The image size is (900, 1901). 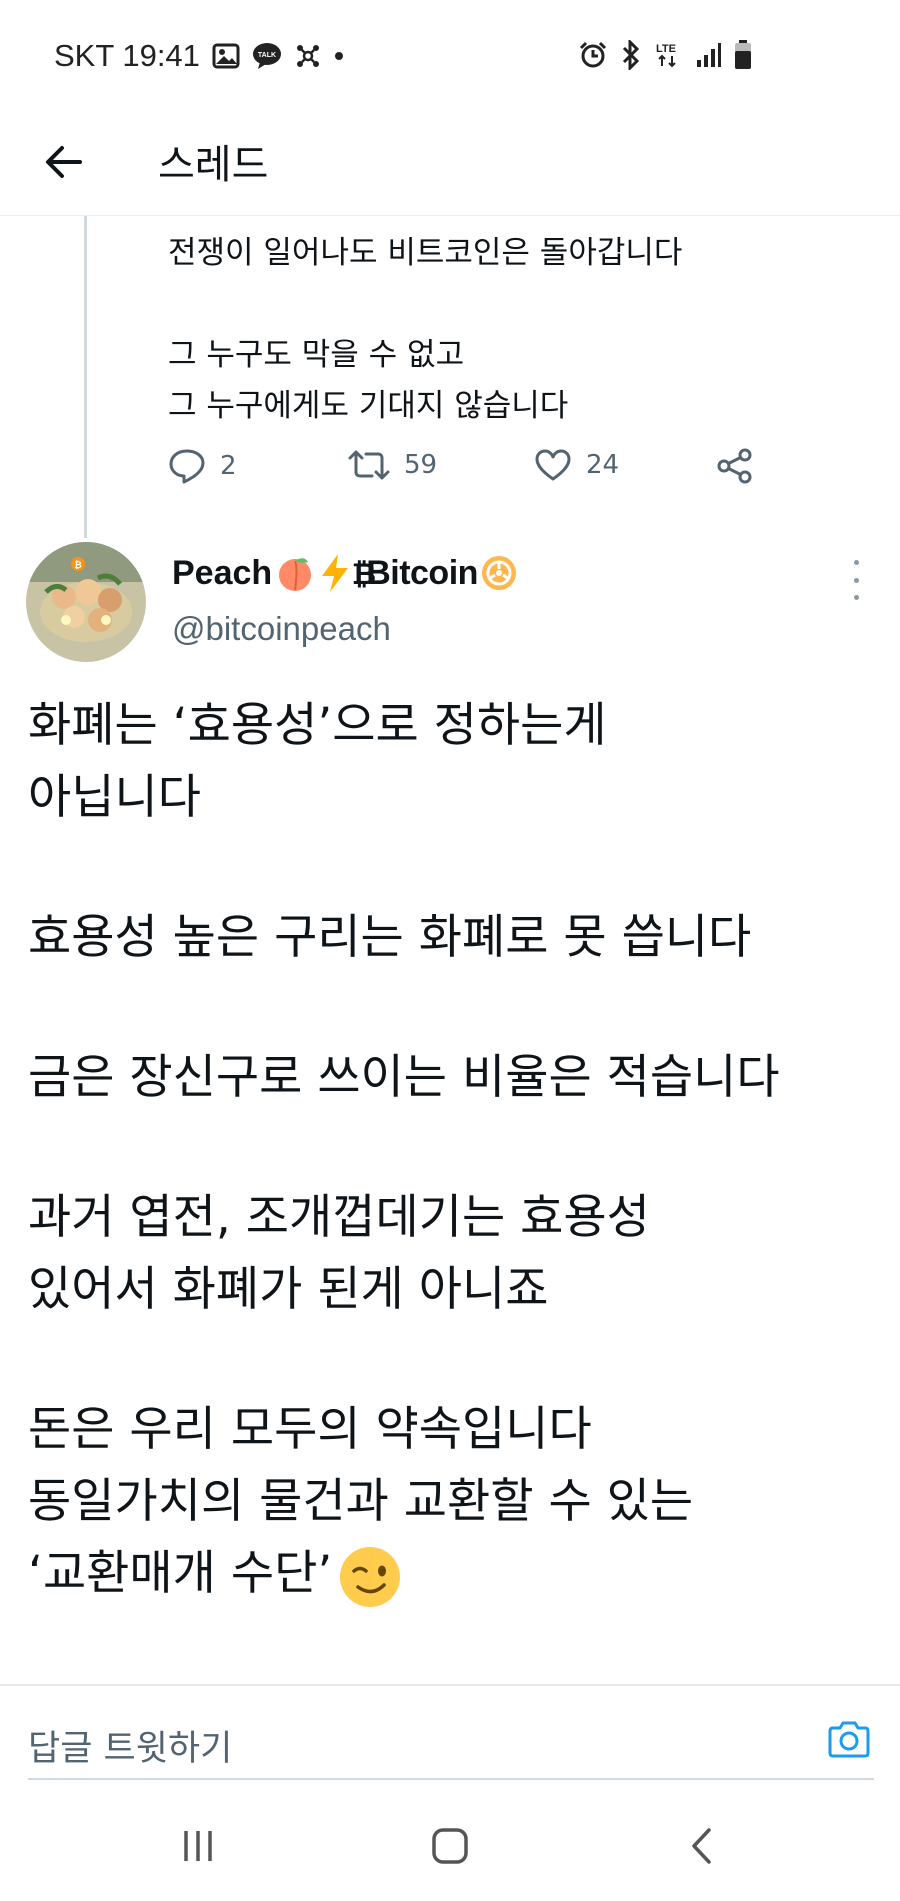 I want to click on chevron-left-icon, so click(x=701, y=1846).